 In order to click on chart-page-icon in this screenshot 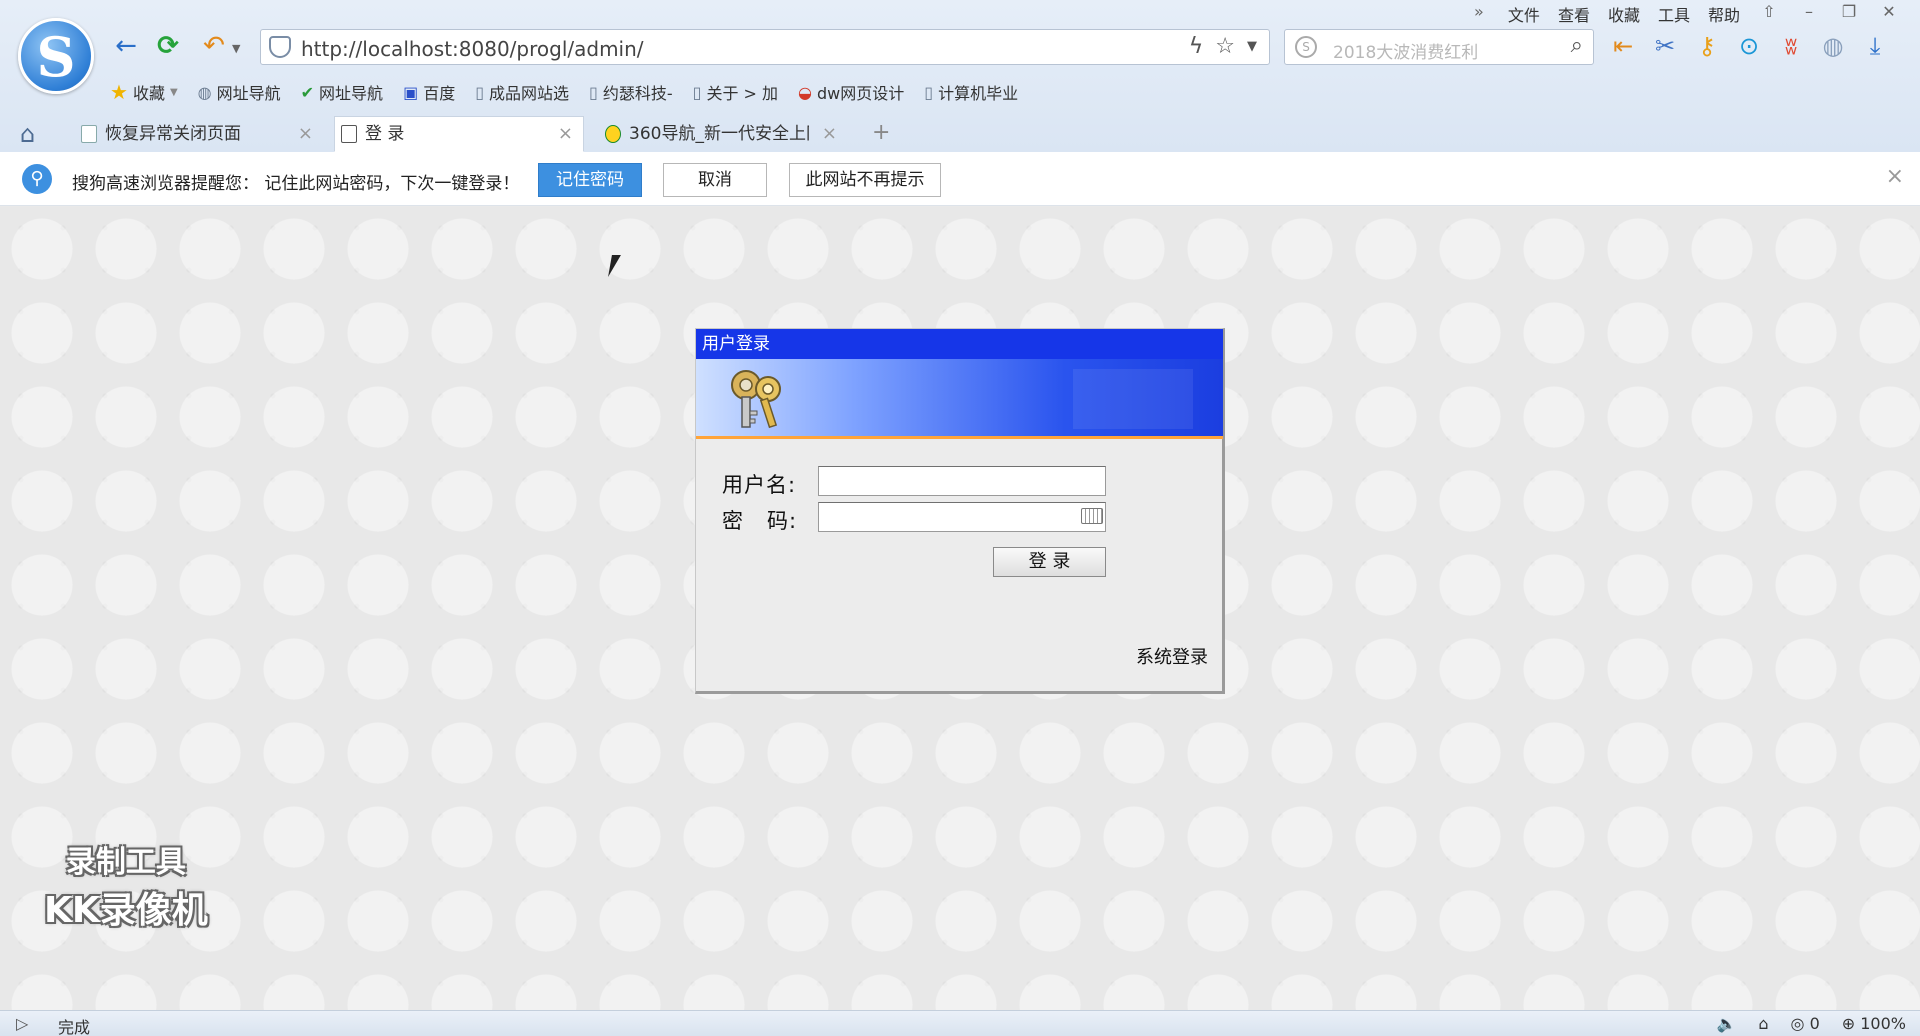, I will do `click(349, 134)`.